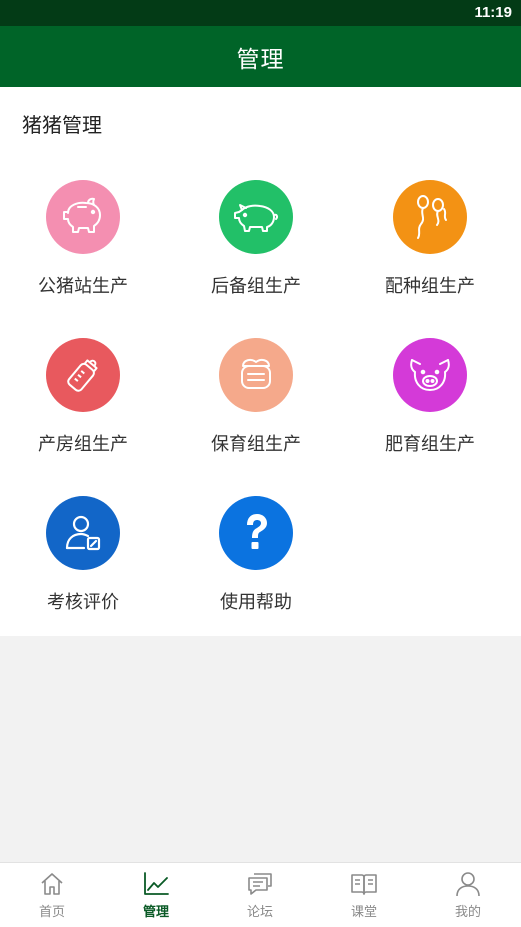 The height and width of the screenshot is (927, 521). I want to click on home-icon, so click(52, 884).